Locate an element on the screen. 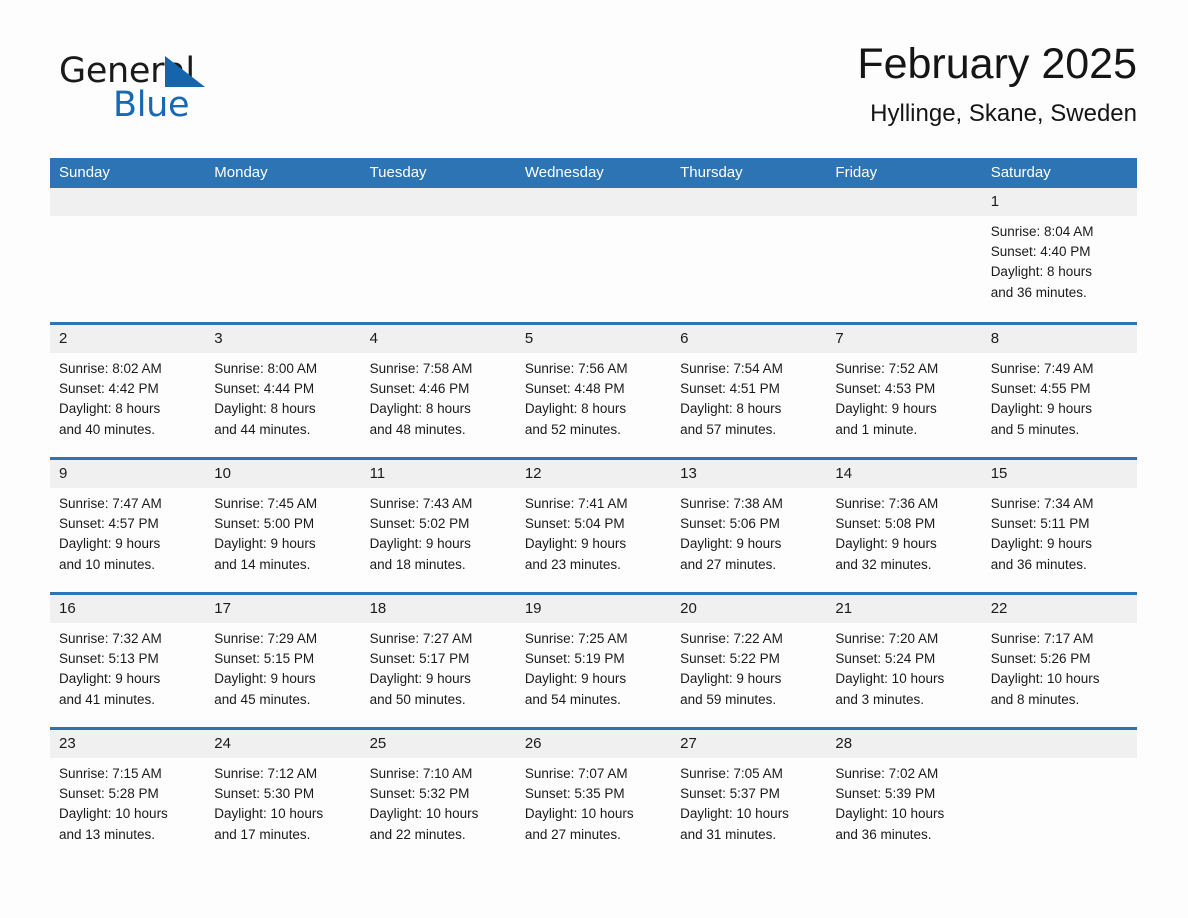 The image size is (1188, 918). sunrise-text: Sunrise: 7:43 AM is located at coordinates (421, 503).